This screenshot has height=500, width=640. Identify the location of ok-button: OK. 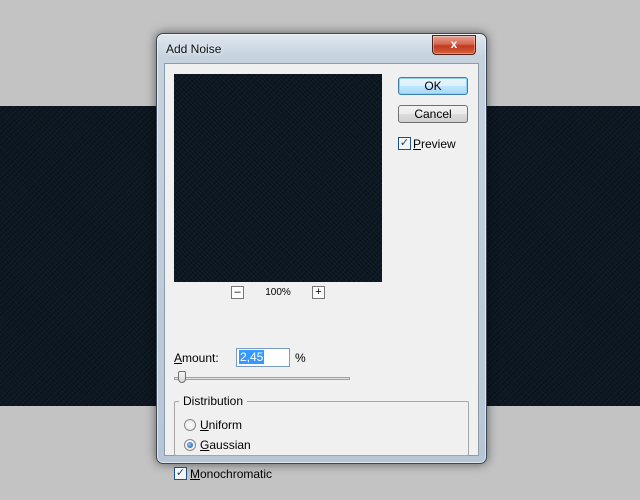
(433, 86).